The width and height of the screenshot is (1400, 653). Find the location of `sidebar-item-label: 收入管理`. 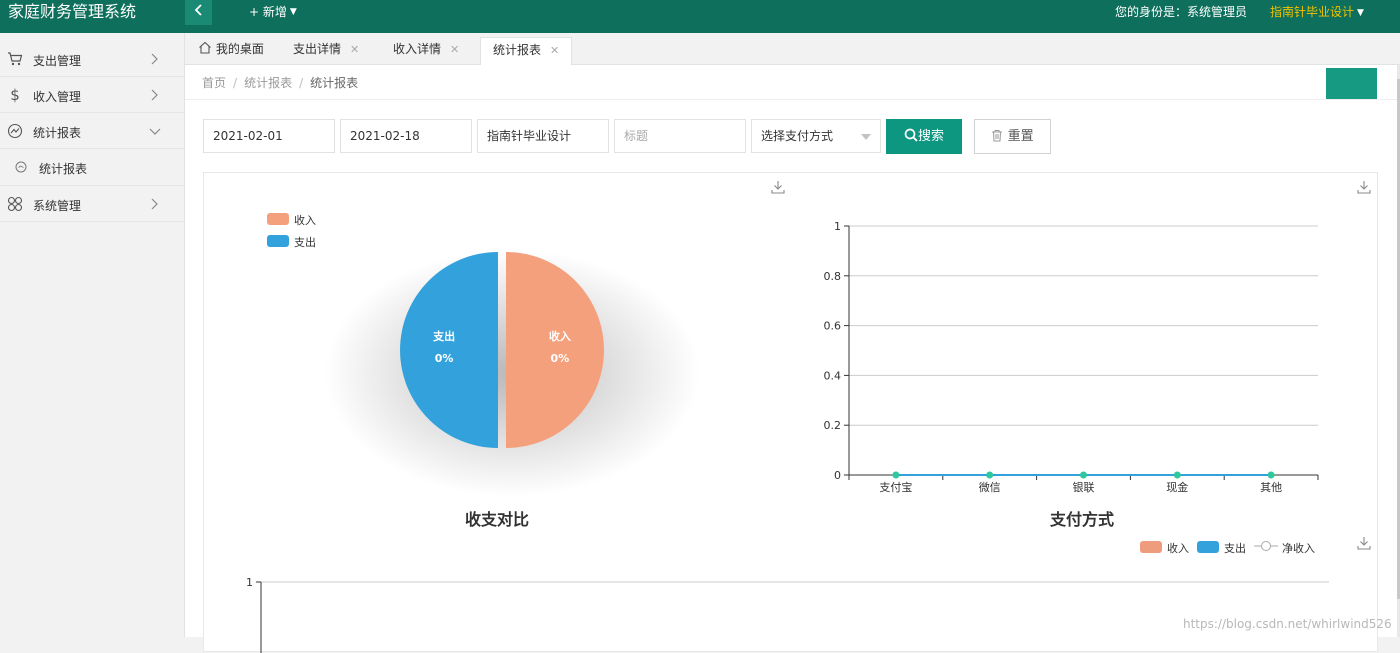

sidebar-item-label: 收入管理 is located at coordinates (57, 97).